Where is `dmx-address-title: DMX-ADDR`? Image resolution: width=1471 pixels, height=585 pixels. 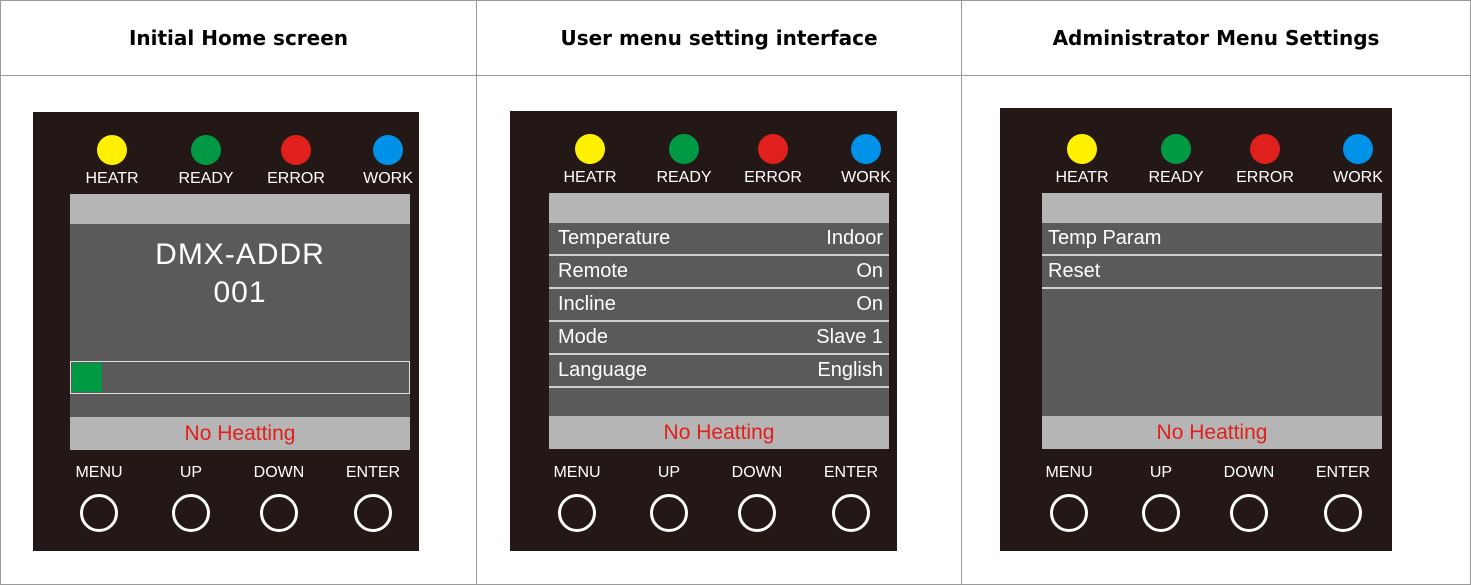
dmx-address-title: DMX-ADDR is located at coordinates (240, 254).